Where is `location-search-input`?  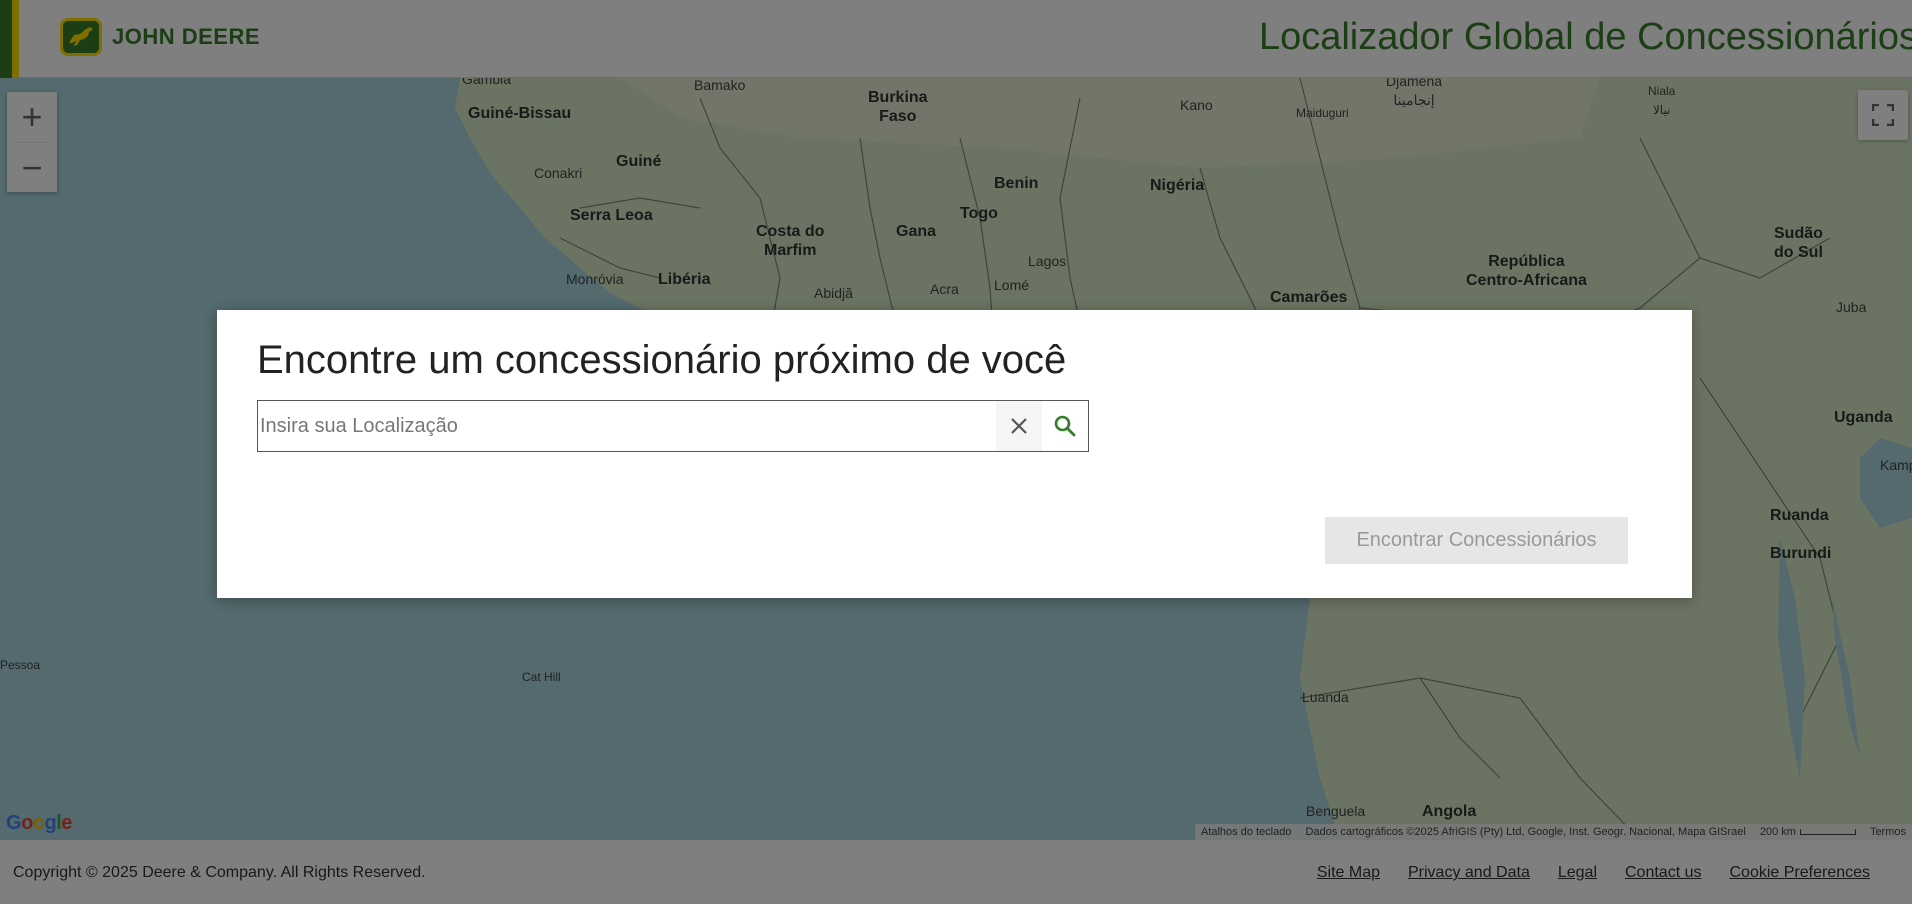
location-search-input is located at coordinates (627, 426).